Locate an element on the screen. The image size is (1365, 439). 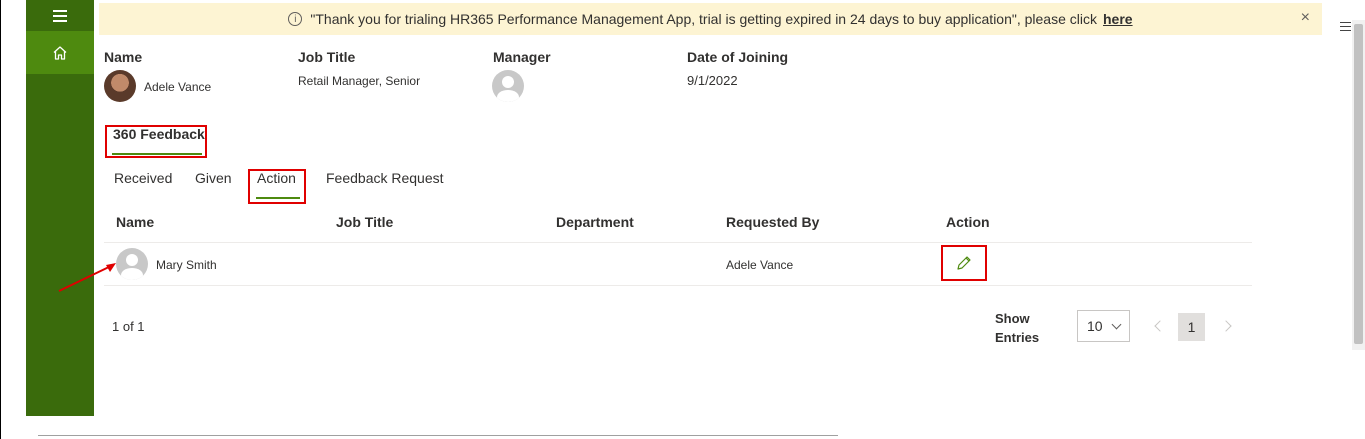
vertical-scrollbar is located at coordinates (1358, 185).